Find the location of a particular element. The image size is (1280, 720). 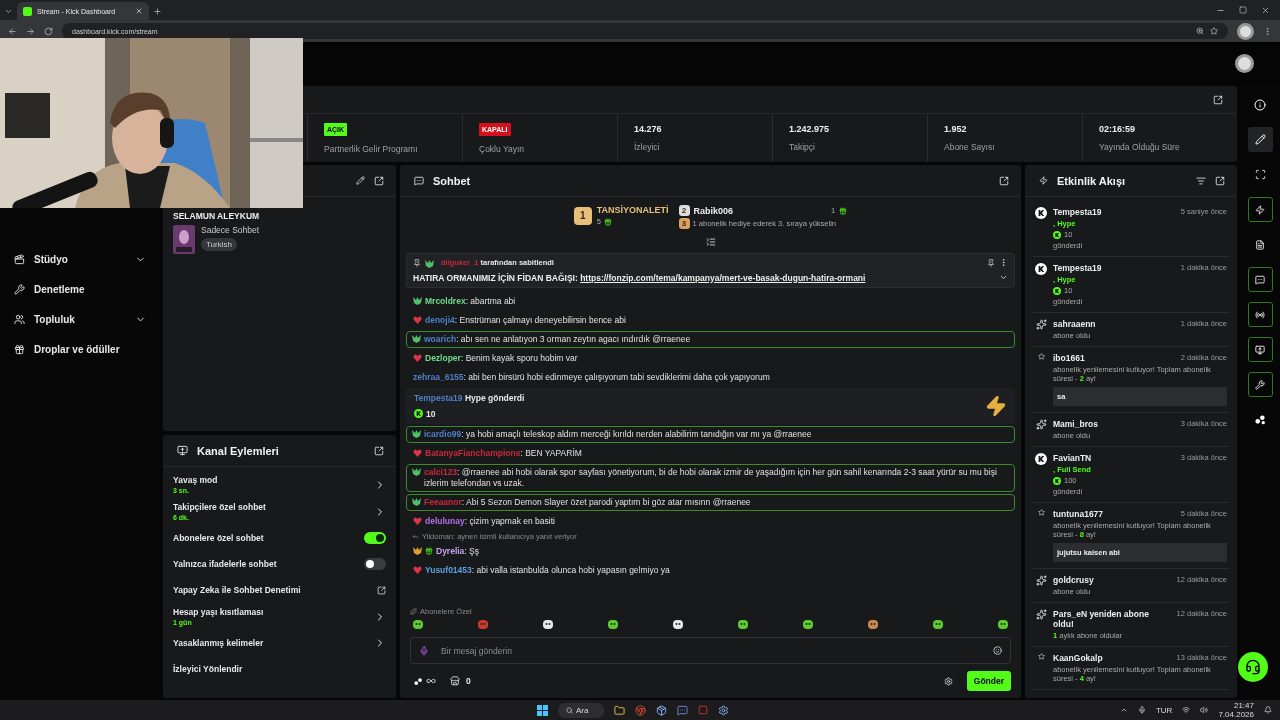

action-label: Hesap yaşı kısıtlaması is located at coordinates (219, 612).